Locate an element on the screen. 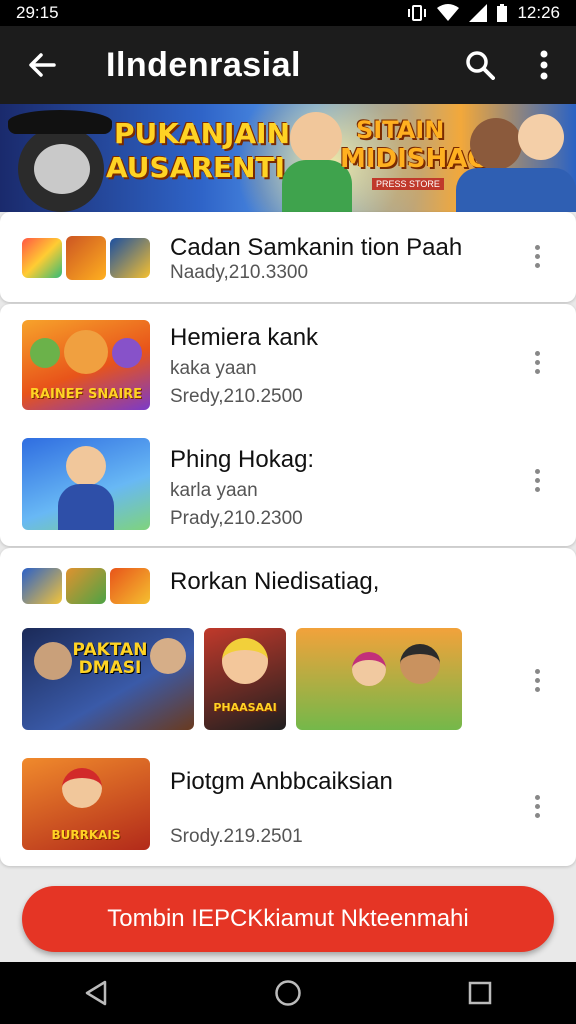  app-bar: Ilndenrasial is located at coordinates (288, 65).